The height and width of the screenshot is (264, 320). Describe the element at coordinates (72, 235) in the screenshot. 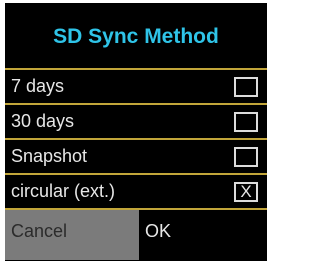

I see `cancel-button: Cancel` at that location.